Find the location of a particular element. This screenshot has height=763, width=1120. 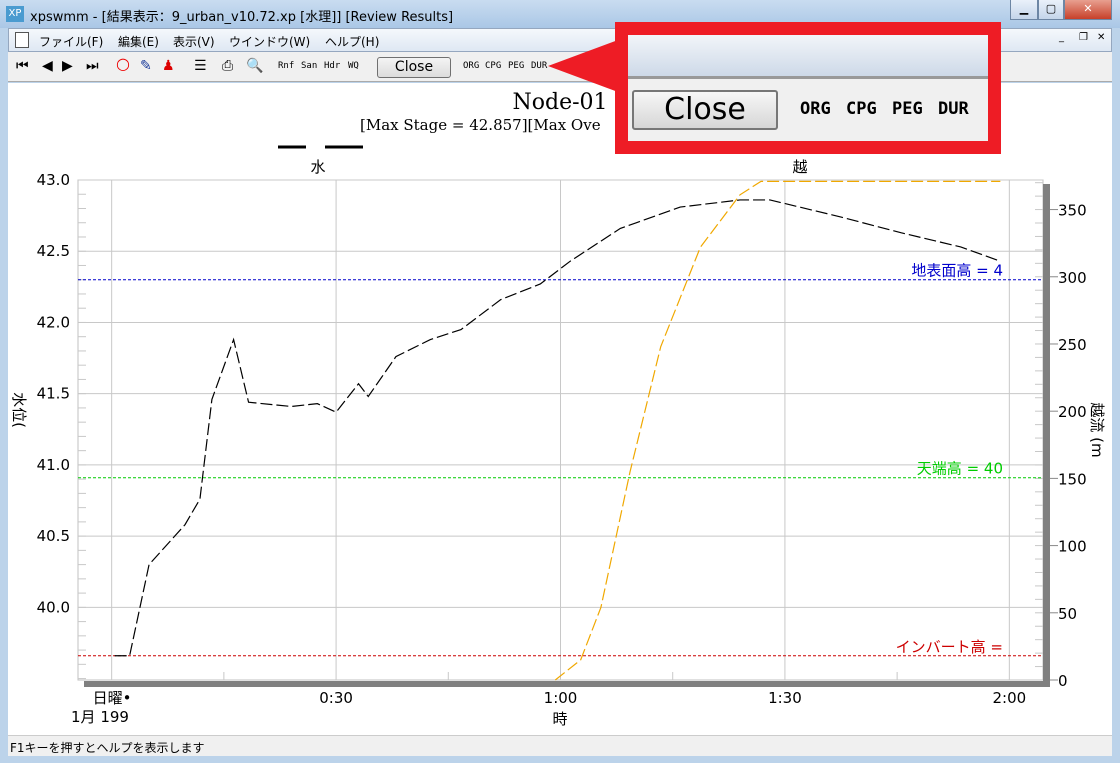

x-tick-label: 1:00 is located at coordinates (561, 698).